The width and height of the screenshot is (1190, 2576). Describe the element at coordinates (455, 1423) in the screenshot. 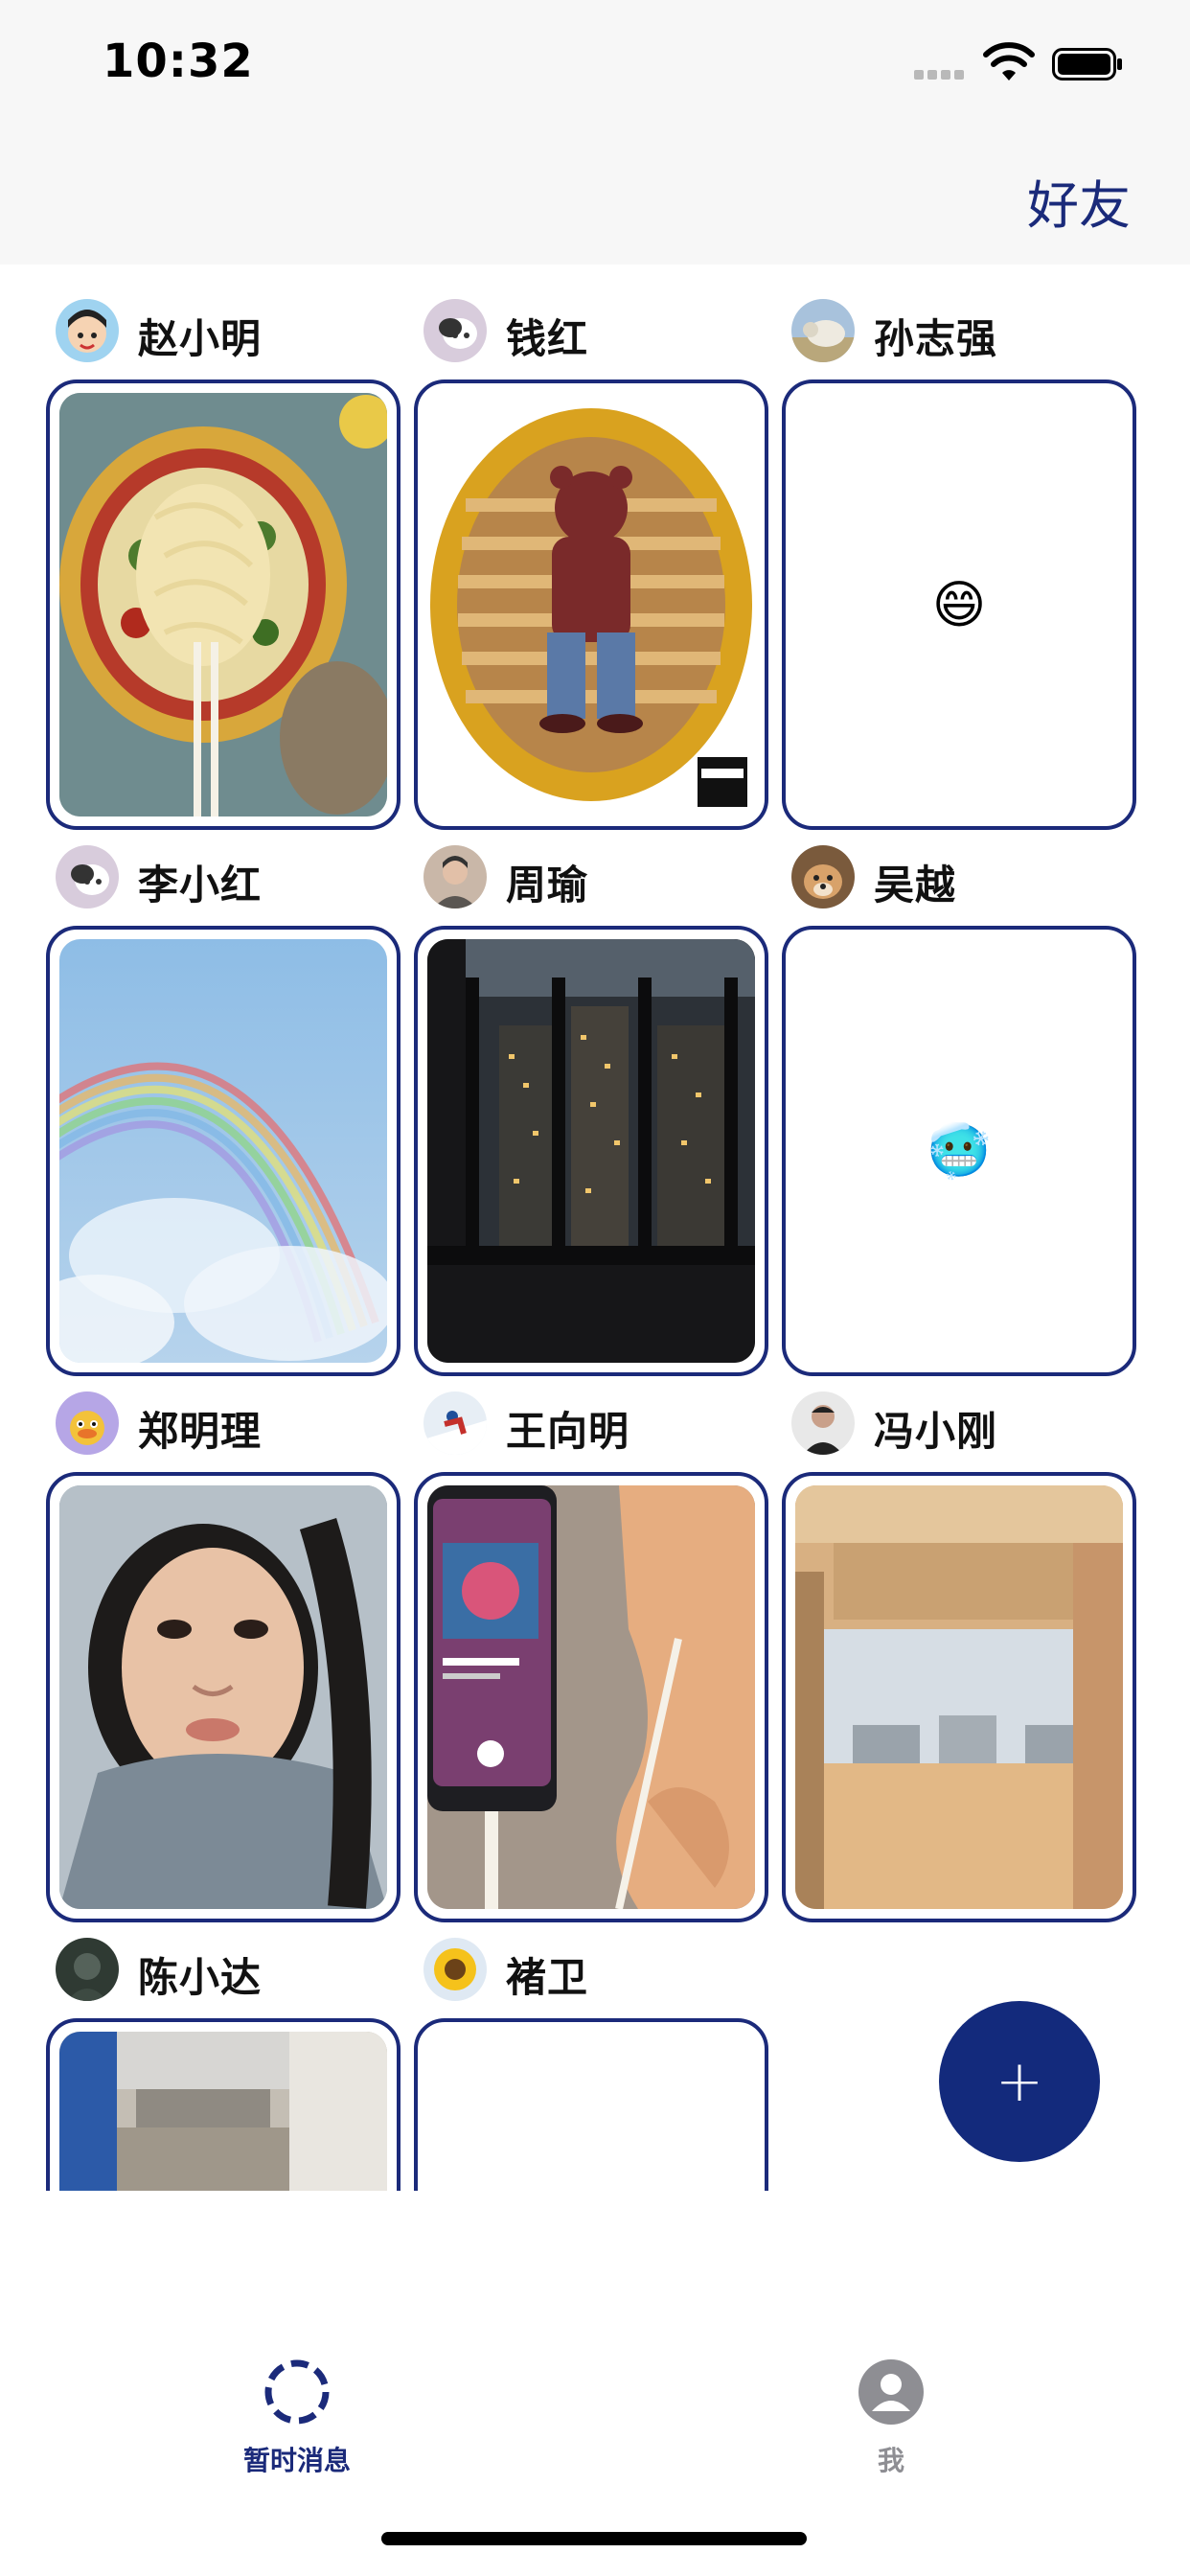

I see `skier-avatar` at that location.